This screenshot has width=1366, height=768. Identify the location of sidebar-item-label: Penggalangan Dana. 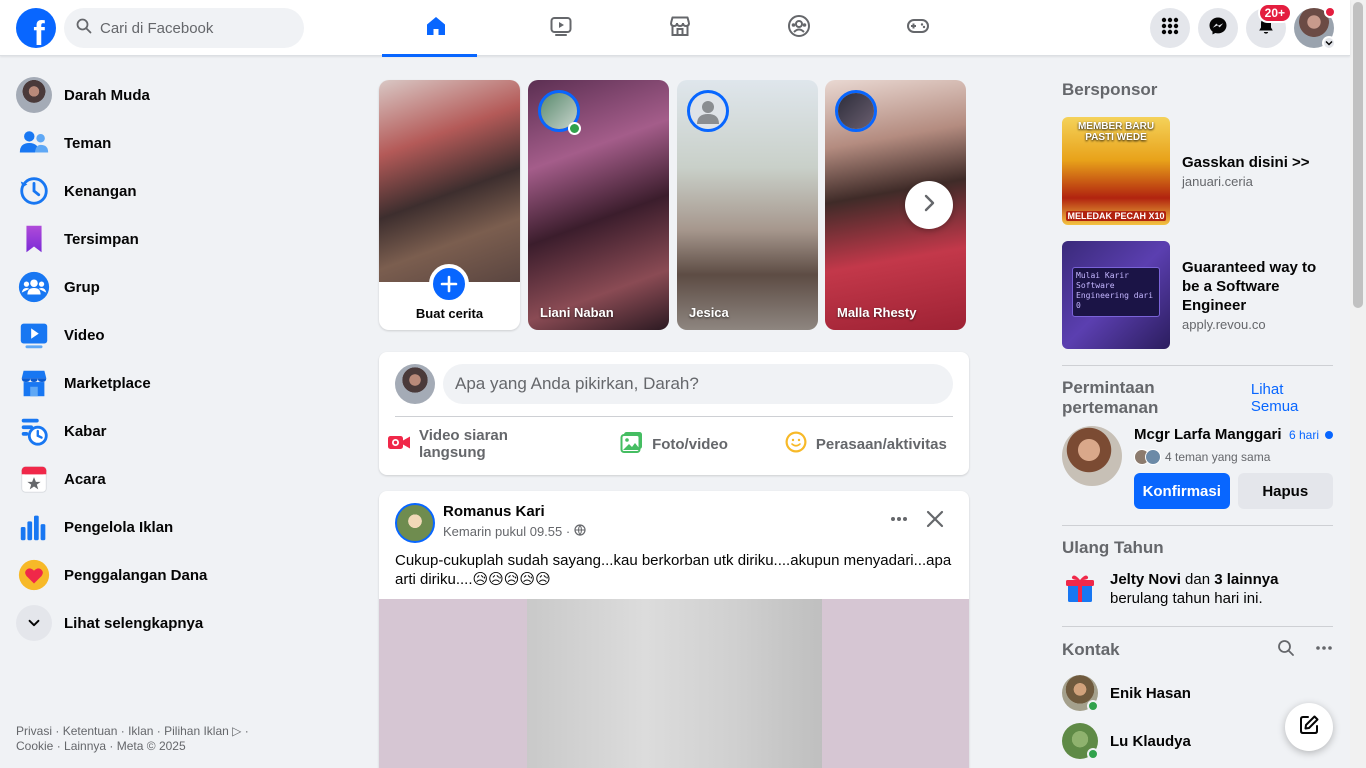
(136, 575).